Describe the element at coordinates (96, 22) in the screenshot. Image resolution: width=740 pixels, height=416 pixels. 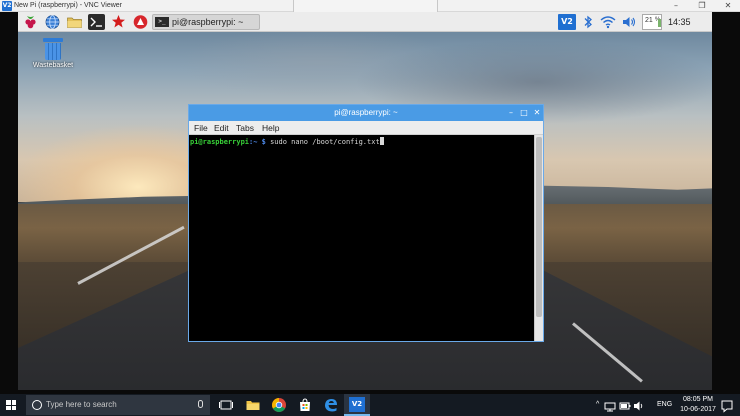
I see `terminal-launcher-icon` at that location.